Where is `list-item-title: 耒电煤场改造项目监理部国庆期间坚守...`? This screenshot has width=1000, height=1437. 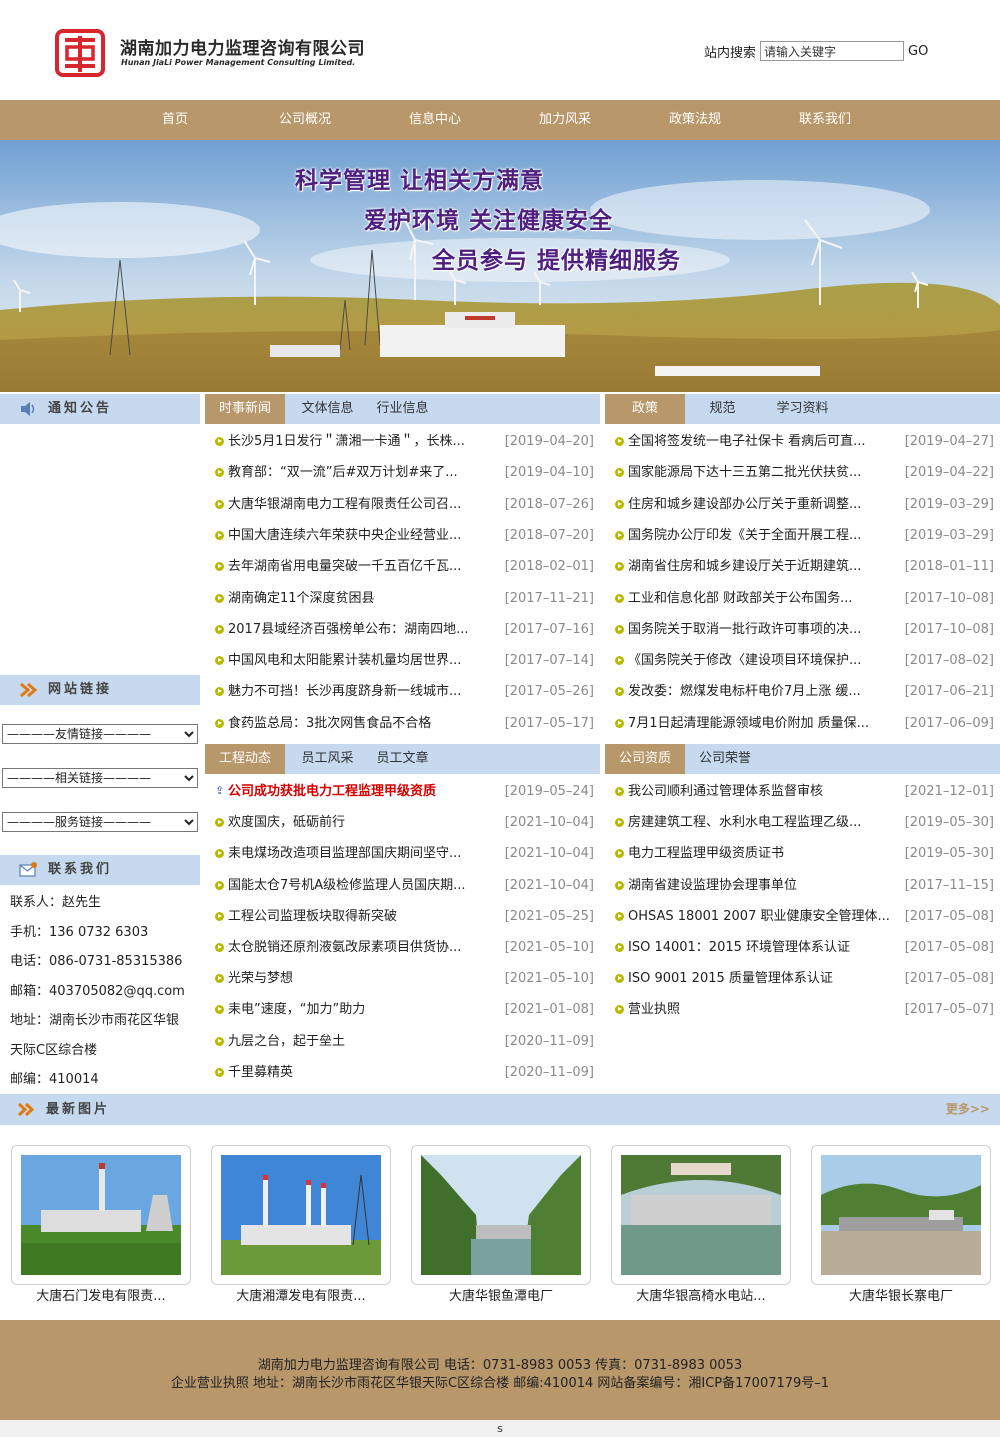
list-item-title: 耒电煤场改造项目监理部国庆期间坚守... is located at coordinates (344, 853).